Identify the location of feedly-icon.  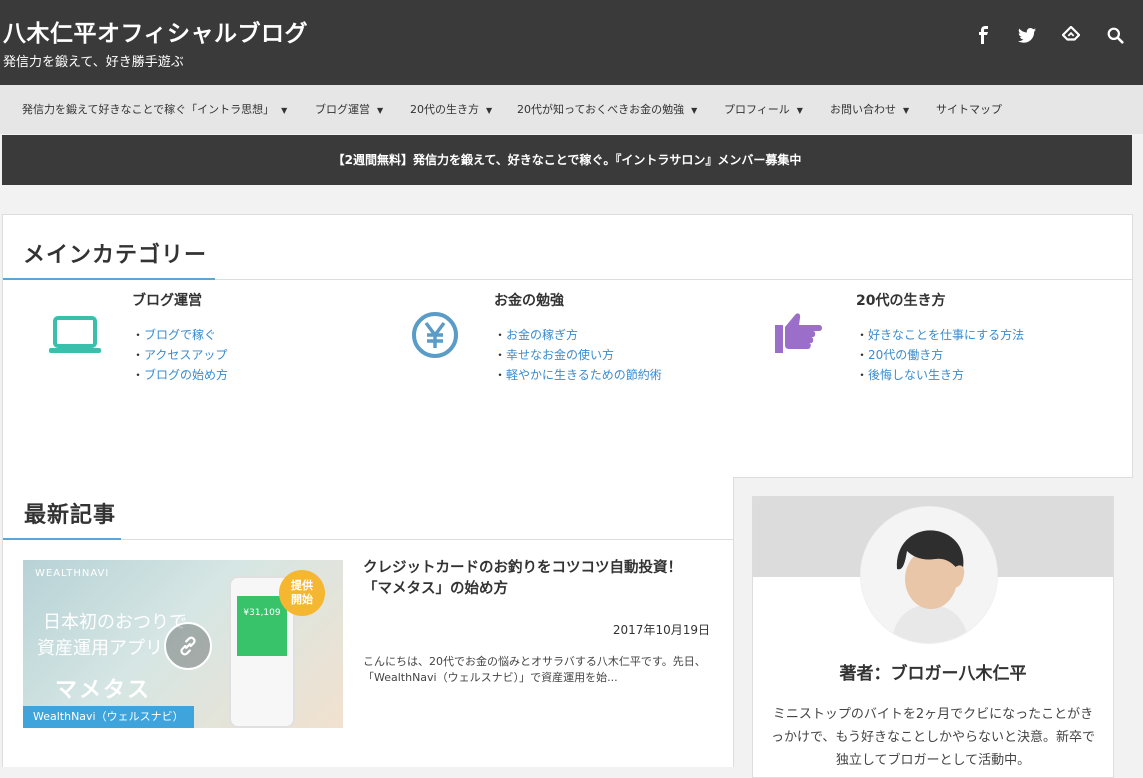
(1071, 35).